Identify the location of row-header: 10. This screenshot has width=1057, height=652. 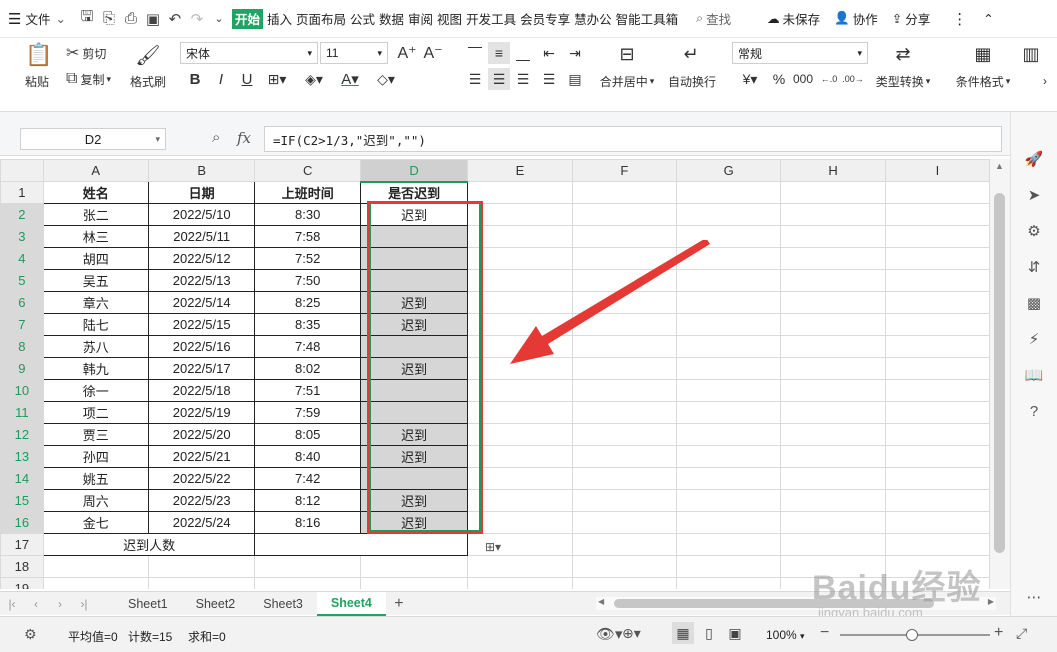
(22, 390).